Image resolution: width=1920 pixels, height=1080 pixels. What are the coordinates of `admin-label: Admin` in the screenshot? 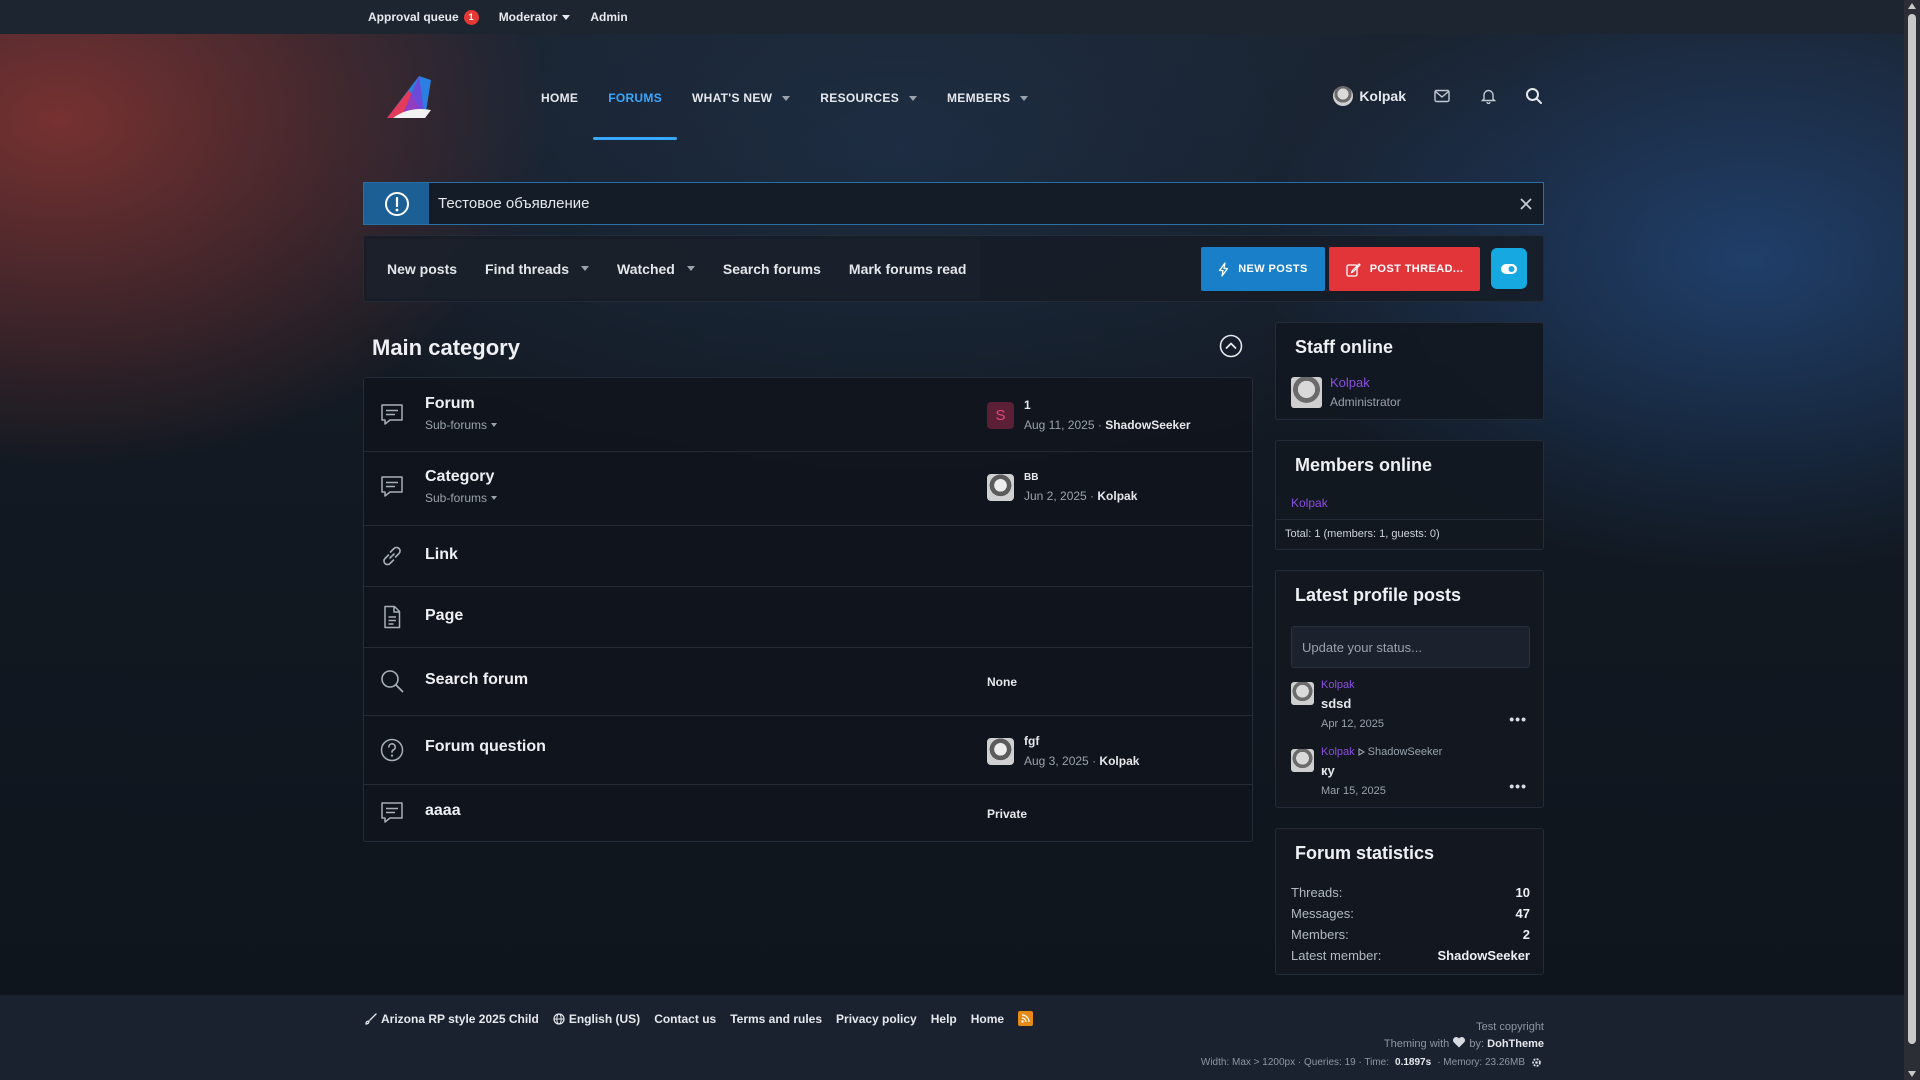 It's located at (609, 17).